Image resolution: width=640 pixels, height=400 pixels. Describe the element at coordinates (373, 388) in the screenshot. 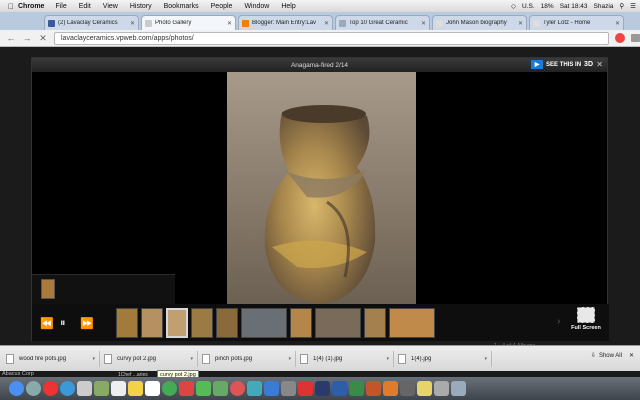

I see `powerpoint-icon` at that location.